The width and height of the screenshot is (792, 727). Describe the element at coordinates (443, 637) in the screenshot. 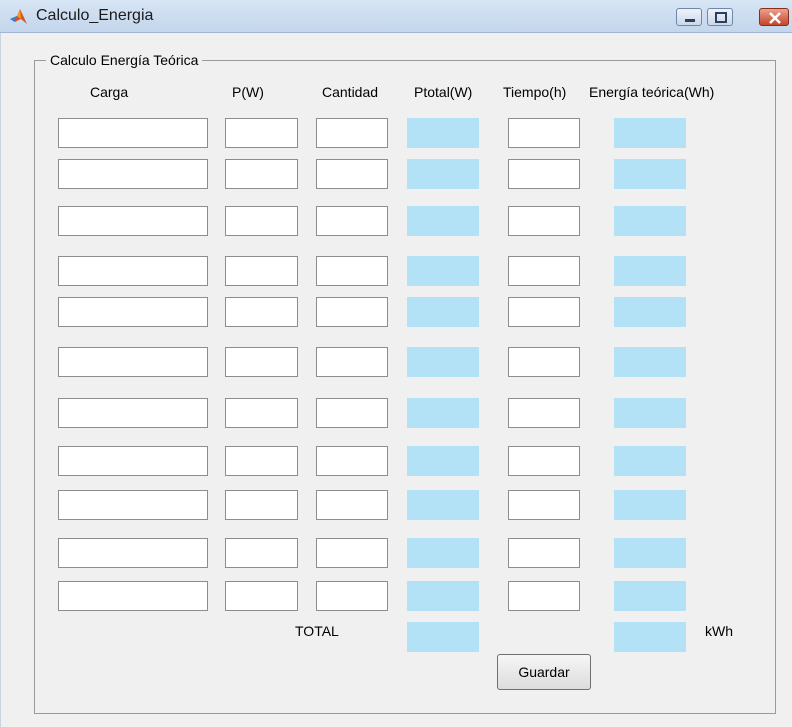

I see `total-ptotal-field` at that location.